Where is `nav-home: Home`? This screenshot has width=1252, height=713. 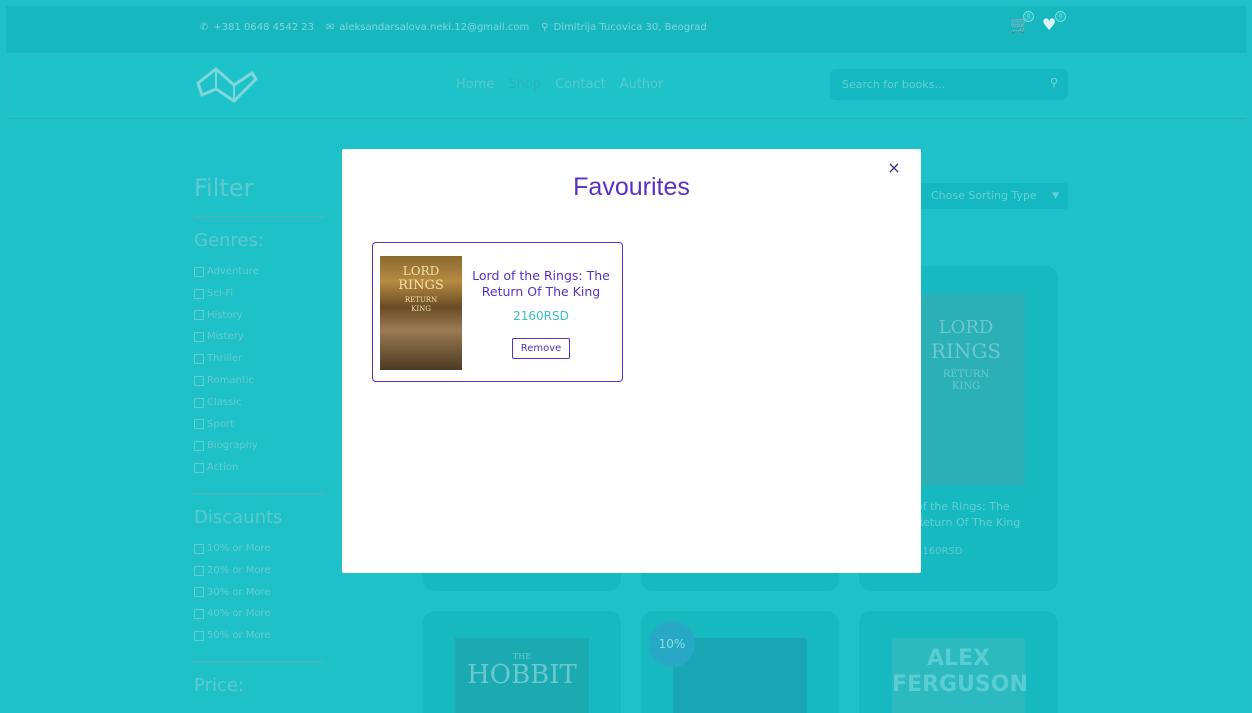
nav-home: Home is located at coordinates (475, 84).